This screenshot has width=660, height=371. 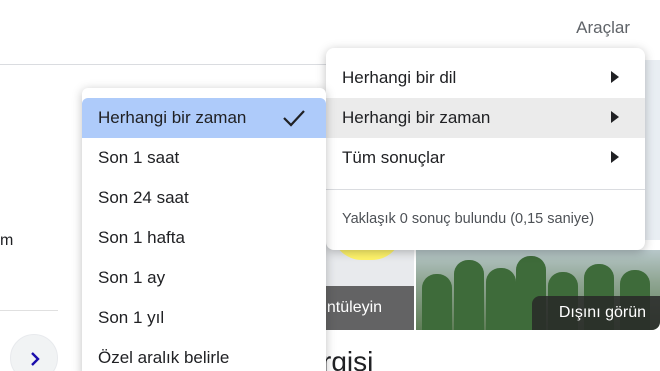 I want to click on time-option-week: Son 1 hafta, so click(x=204, y=238).